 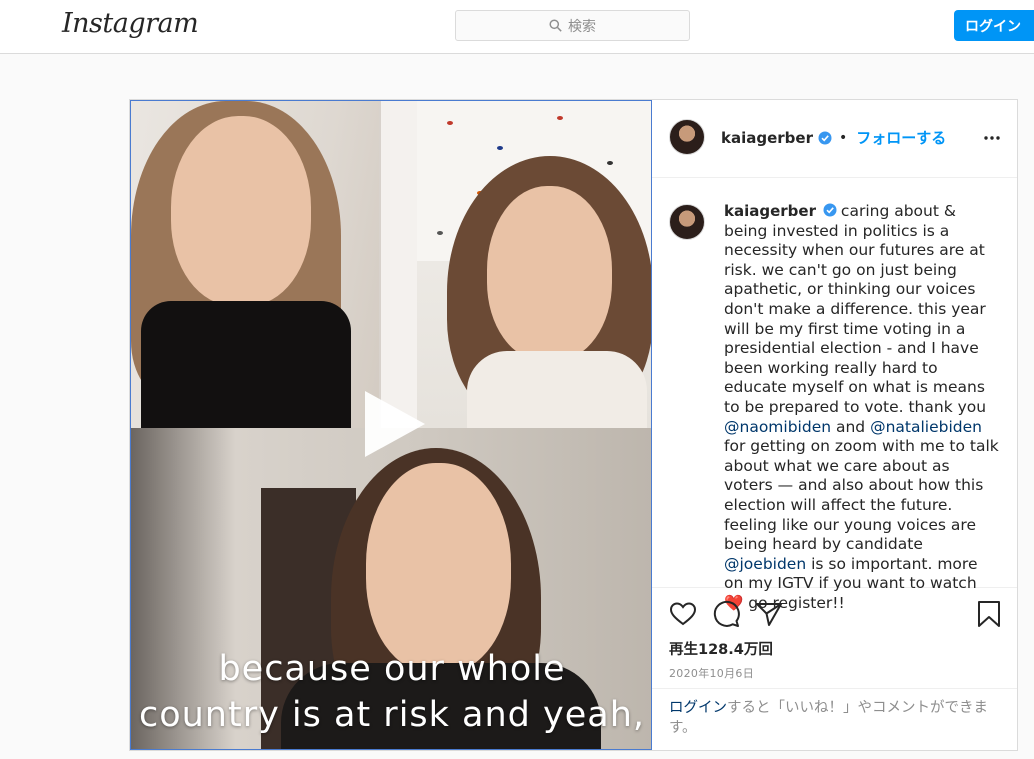 What do you see at coordinates (851, 426) in the screenshot?
I see `caption-part-2: and` at bounding box center [851, 426].